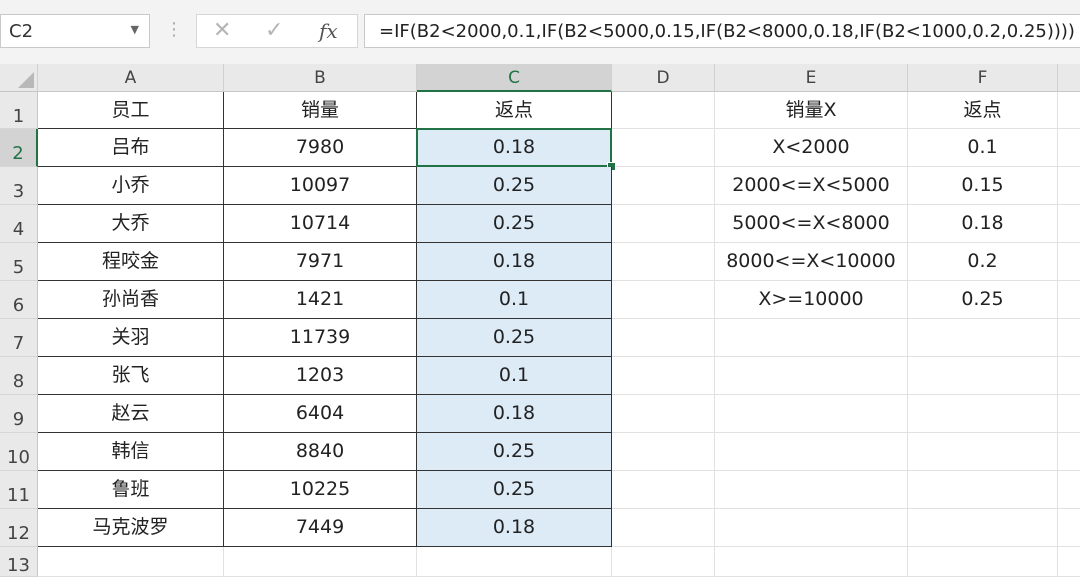  I want to click on cell-e6: X>=10000, so click(811, 300).